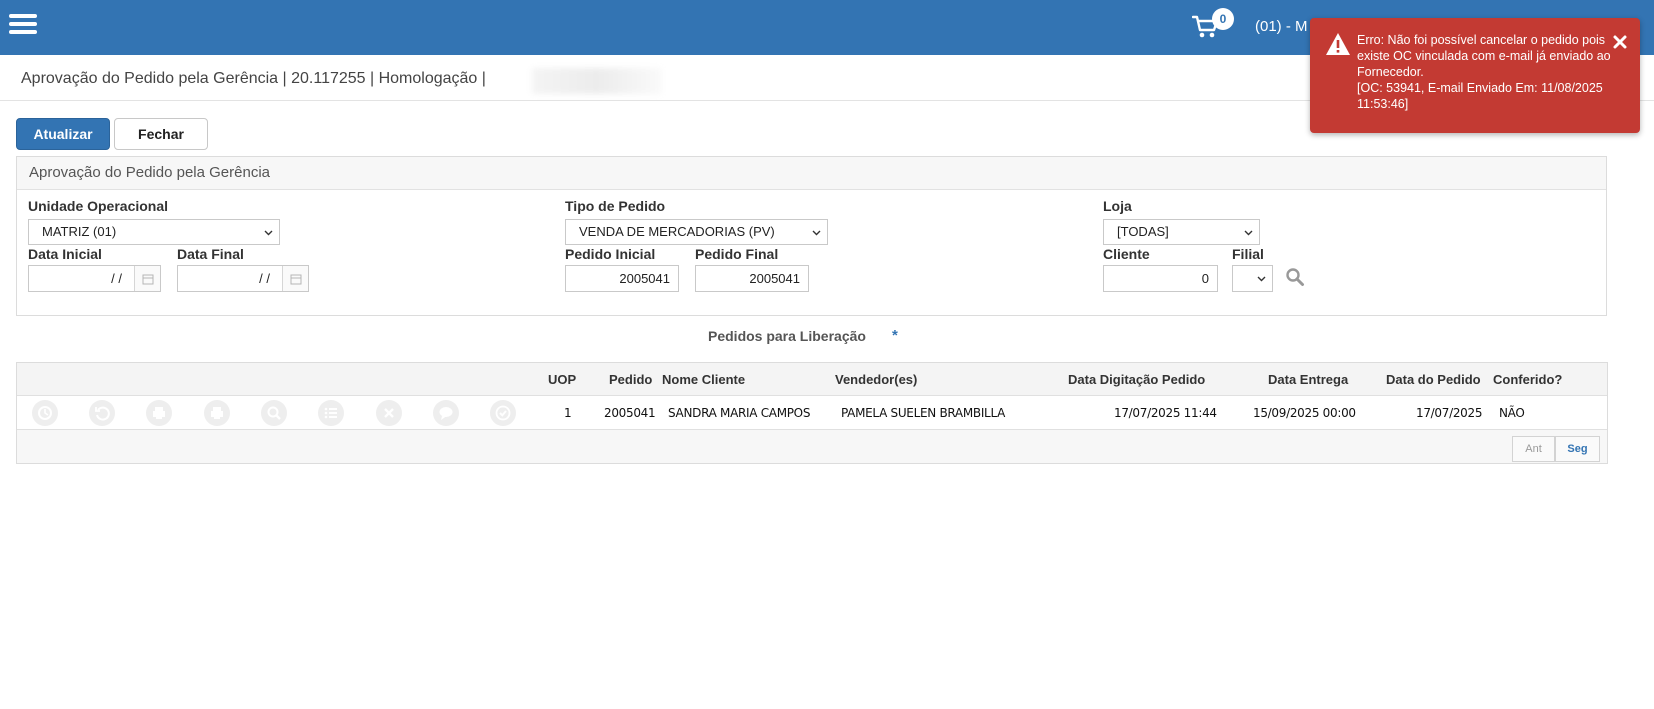  What do you see at coordinates (787, 336) in the screenshot?
I see `orders-section-title: Pedidos para Liberação` at bounding box center [787, 336].